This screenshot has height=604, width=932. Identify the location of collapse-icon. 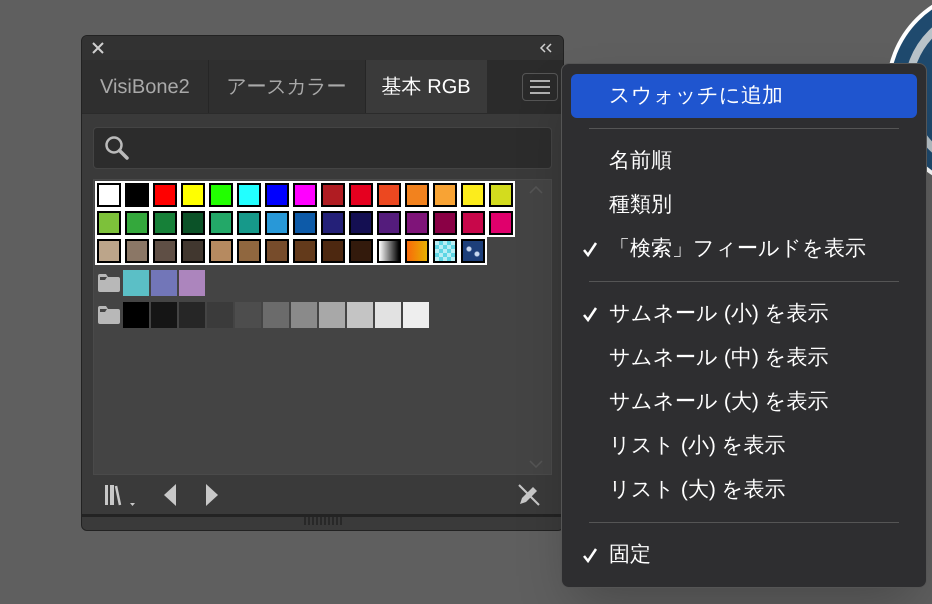
(546, 48).